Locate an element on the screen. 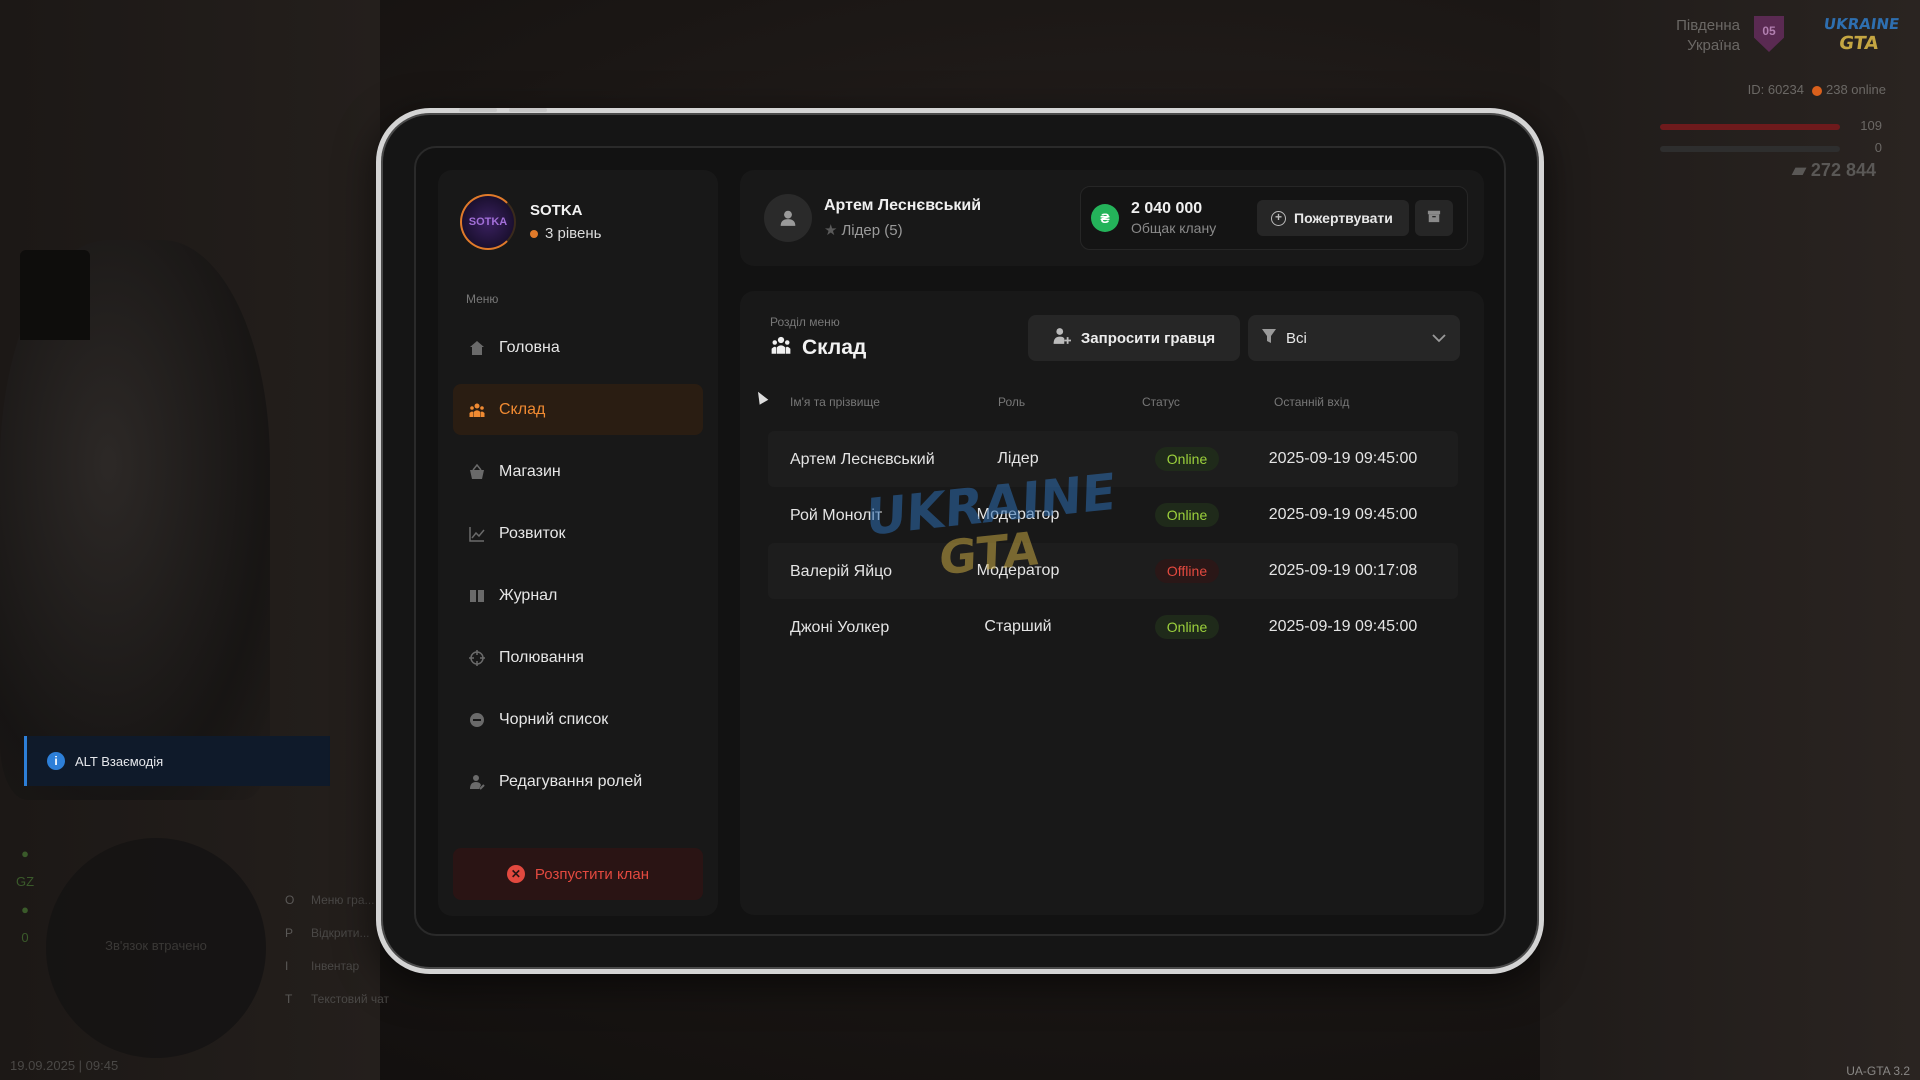  gz-count: 0 is located at coordinates (25, 937).